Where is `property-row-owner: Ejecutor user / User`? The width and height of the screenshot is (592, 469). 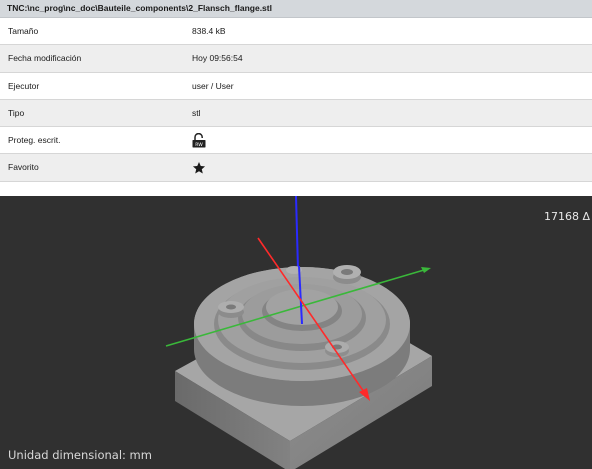 property-row-owner: Ejecutor user / User is located at coordinates (296, 86).